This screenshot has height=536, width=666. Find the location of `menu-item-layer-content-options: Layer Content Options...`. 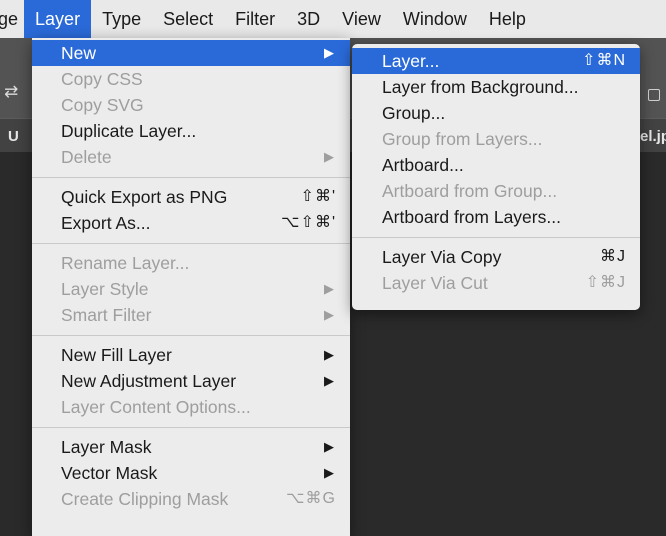

menu-item-layer-content-options: Layer Content Options... is located at coordinates (191, 407).